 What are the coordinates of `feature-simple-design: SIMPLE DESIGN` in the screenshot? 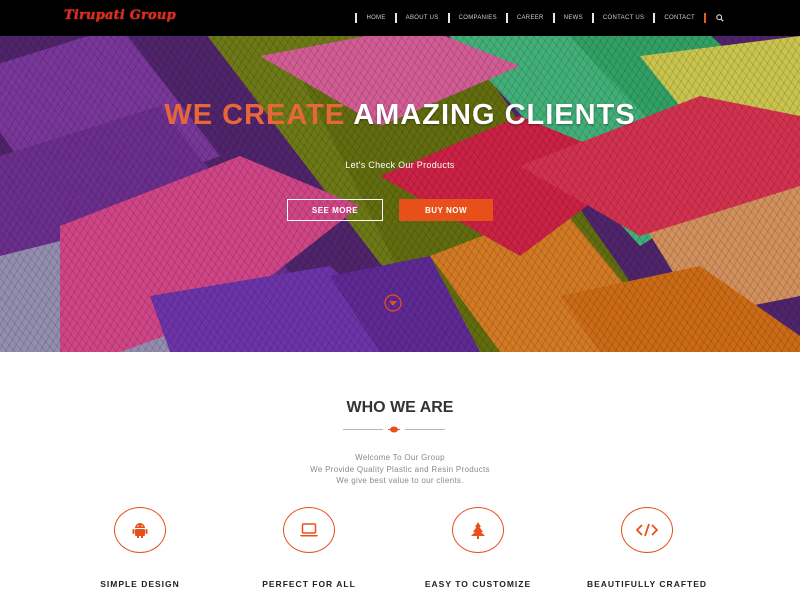 It's located at (140, 548).